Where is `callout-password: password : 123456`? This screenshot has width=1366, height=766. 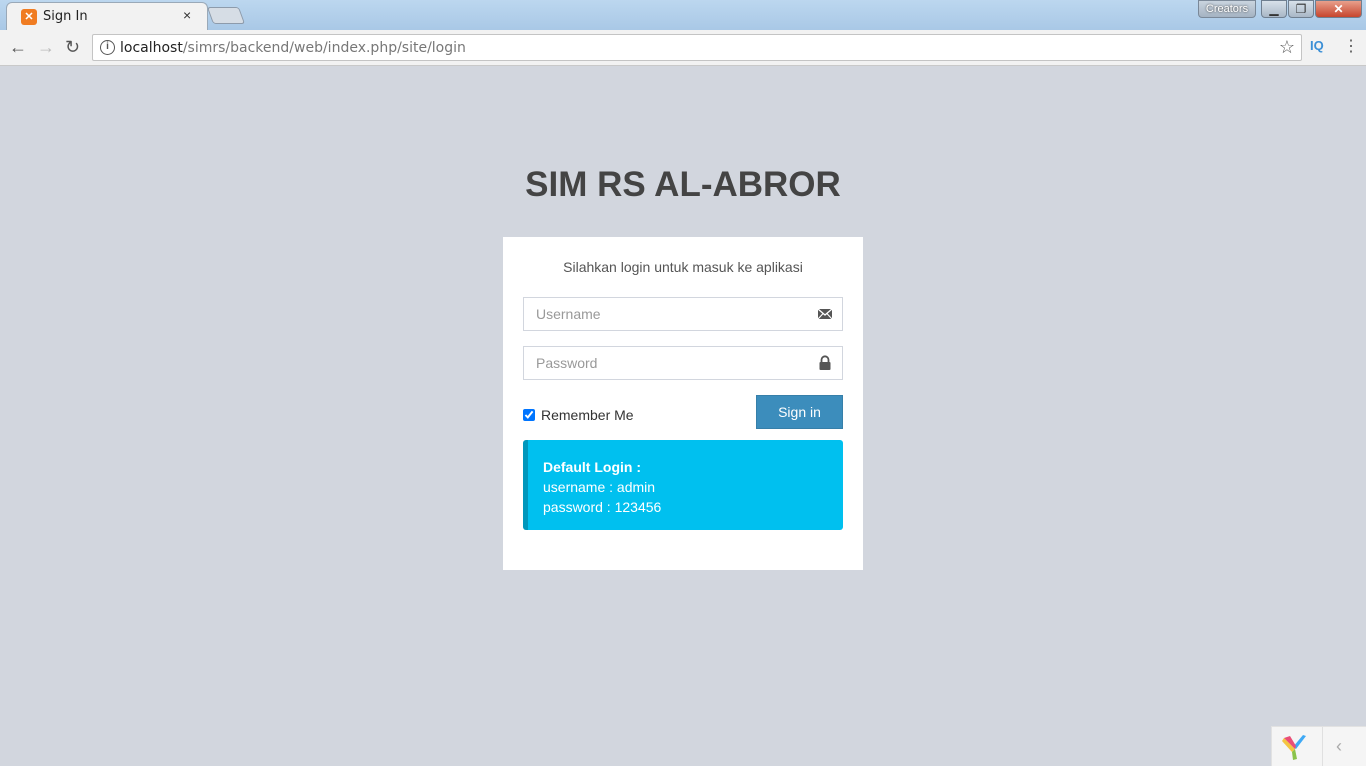
callout-password: password : 123456 is located at coordinates (602, 507).